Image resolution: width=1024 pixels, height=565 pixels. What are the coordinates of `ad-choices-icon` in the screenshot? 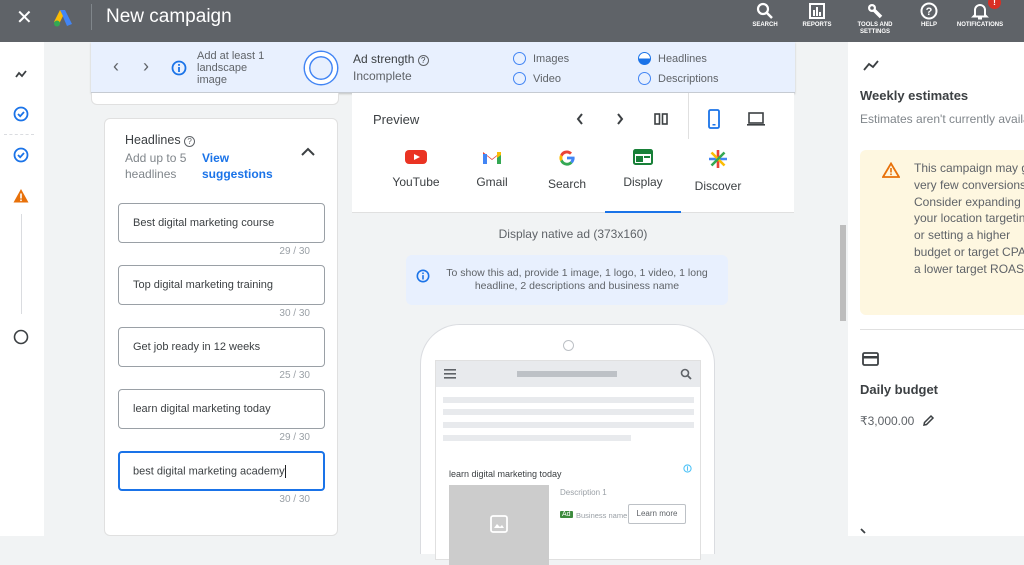 It's located at (687, 468).